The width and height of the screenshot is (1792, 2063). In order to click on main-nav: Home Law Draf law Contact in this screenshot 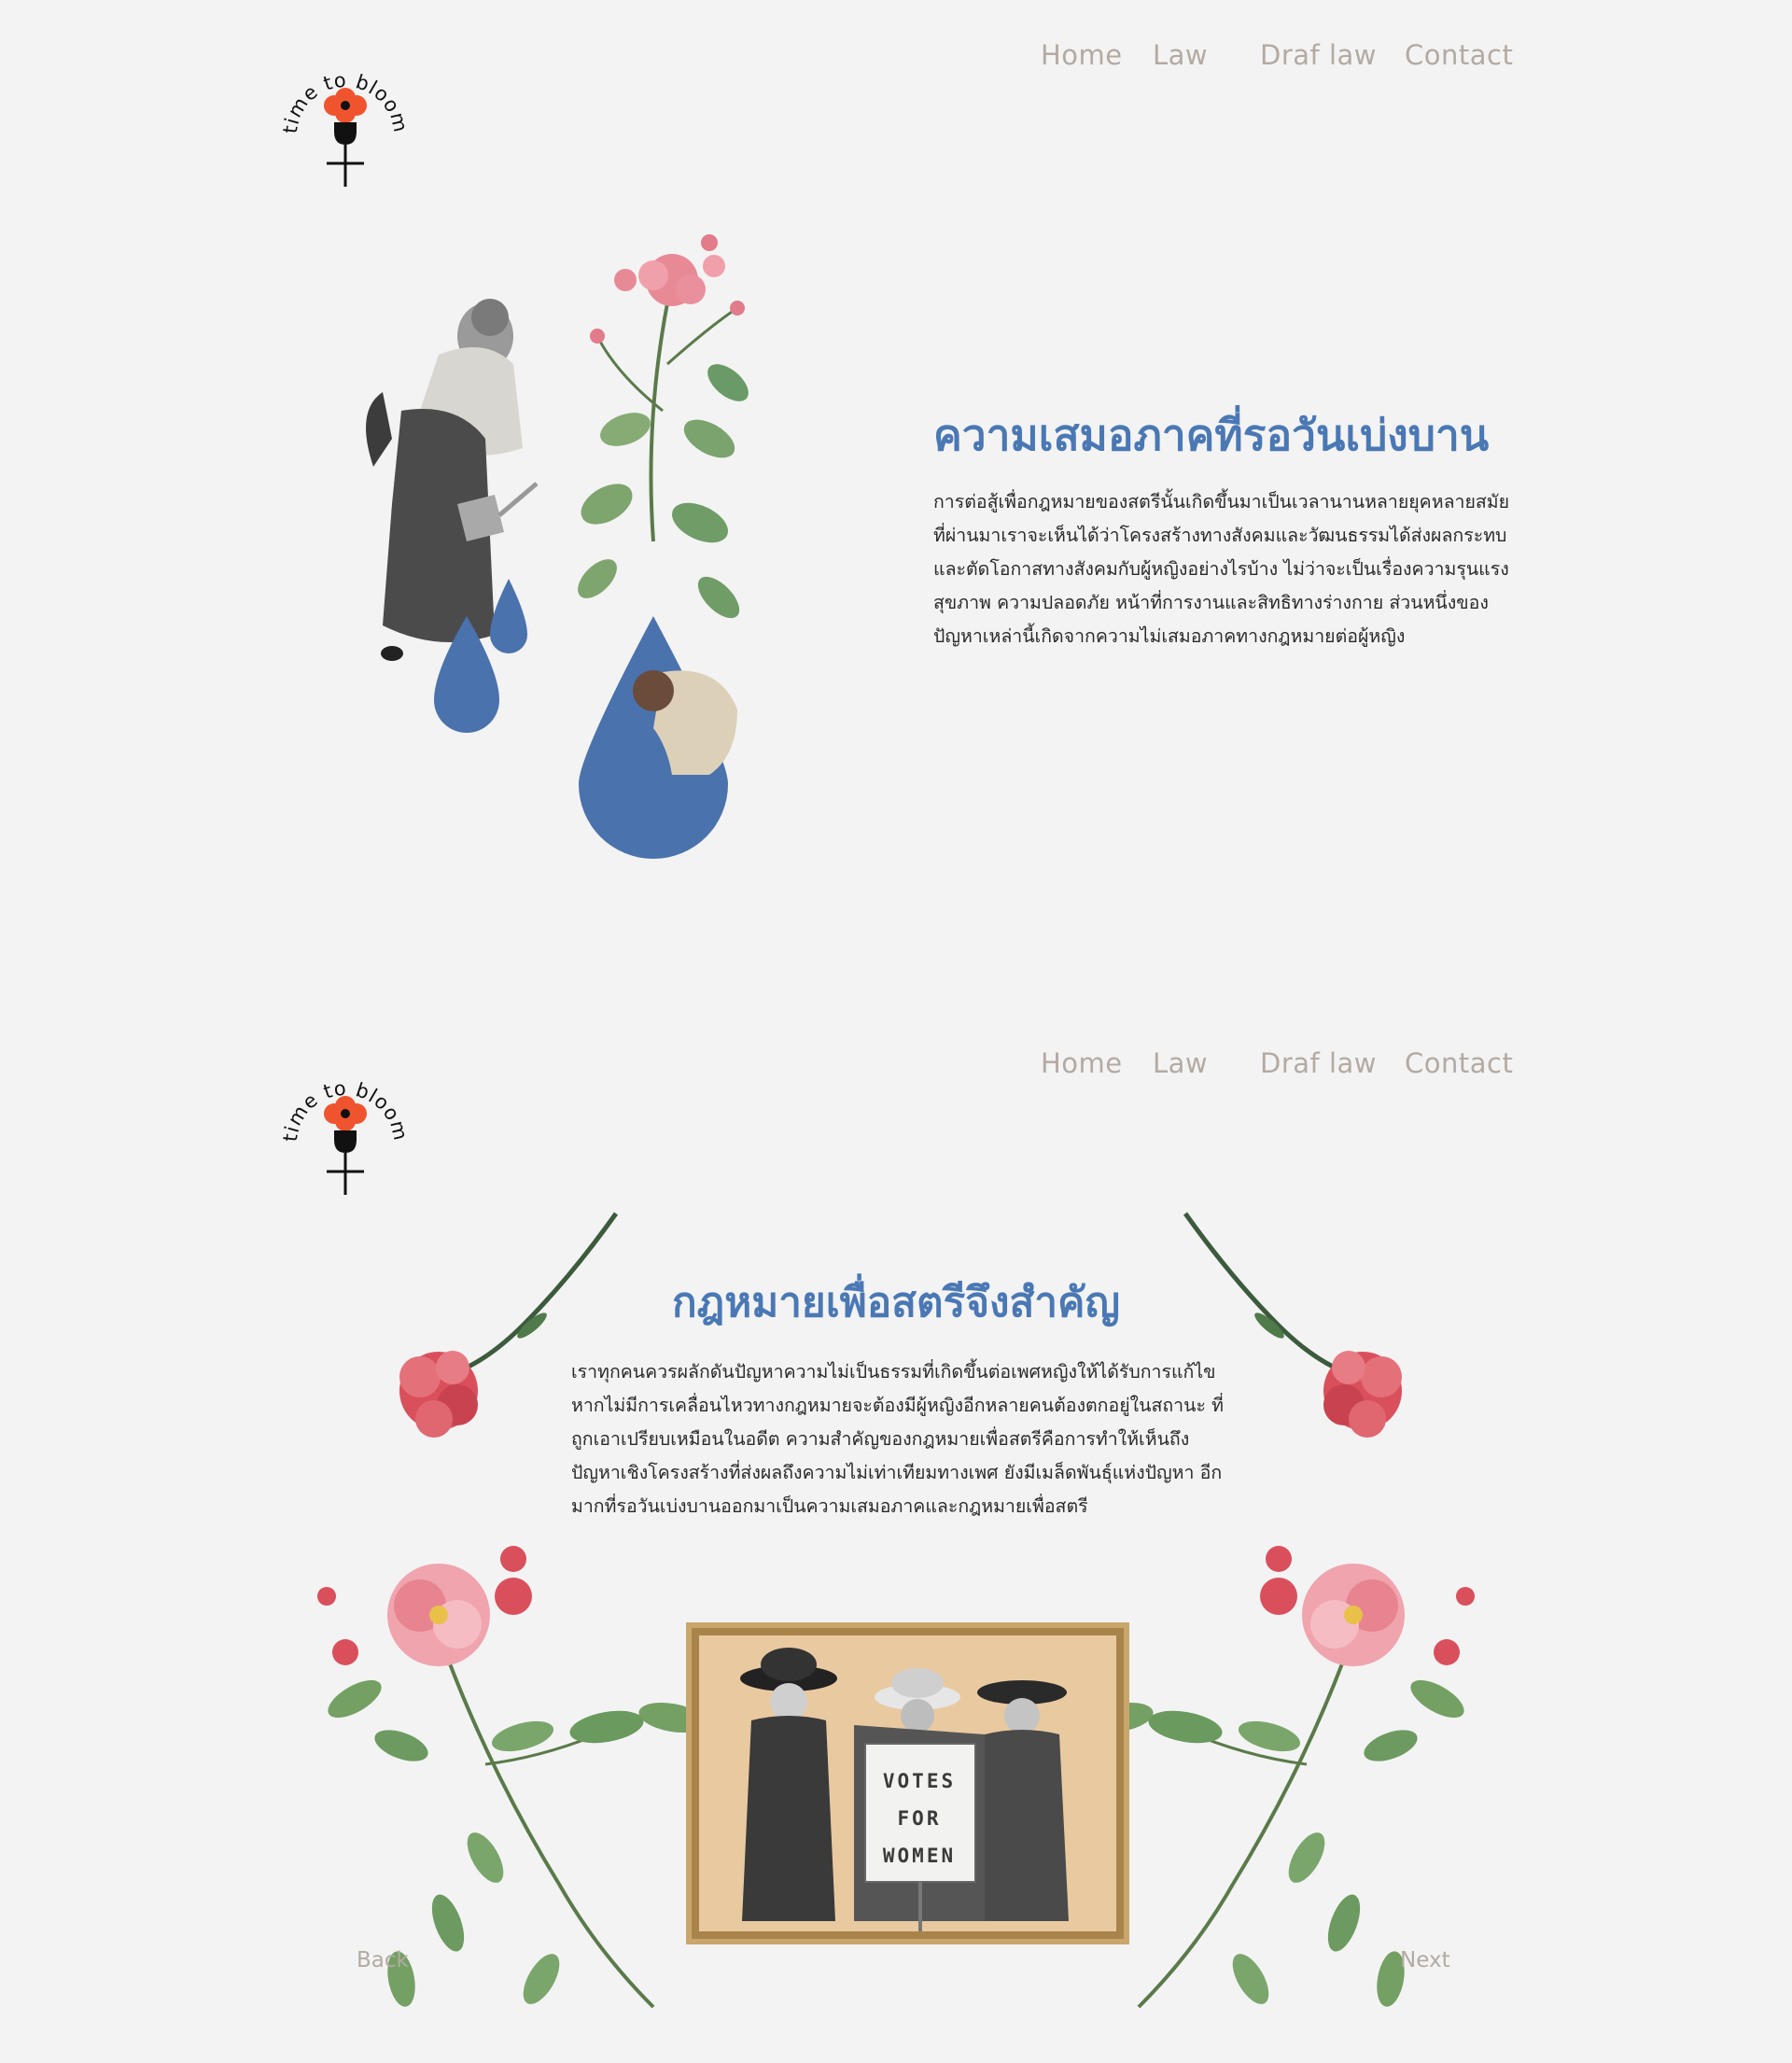, I will do `click(1274, 58)`.